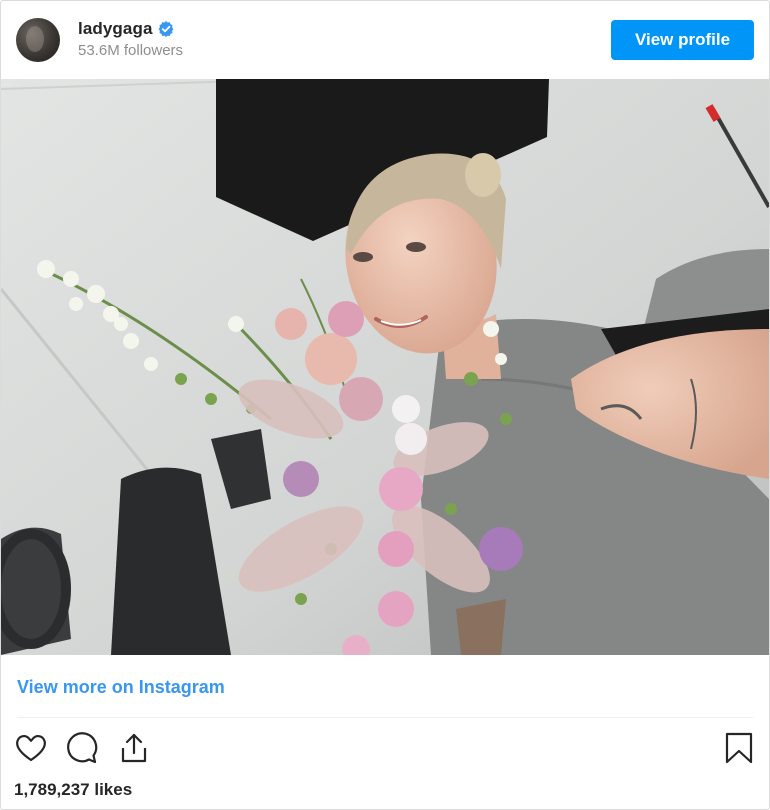  Describe the element at coordinates (121, 687) in the screenshot. I see `view-more-link: View more on Instagram` at that location.